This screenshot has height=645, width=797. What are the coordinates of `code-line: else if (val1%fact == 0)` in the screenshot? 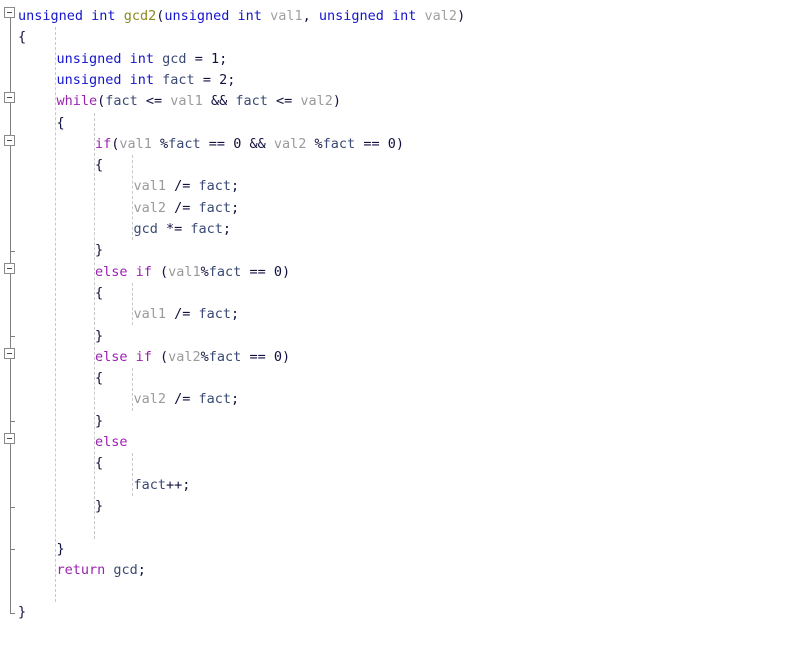 It's located at (192, 272).